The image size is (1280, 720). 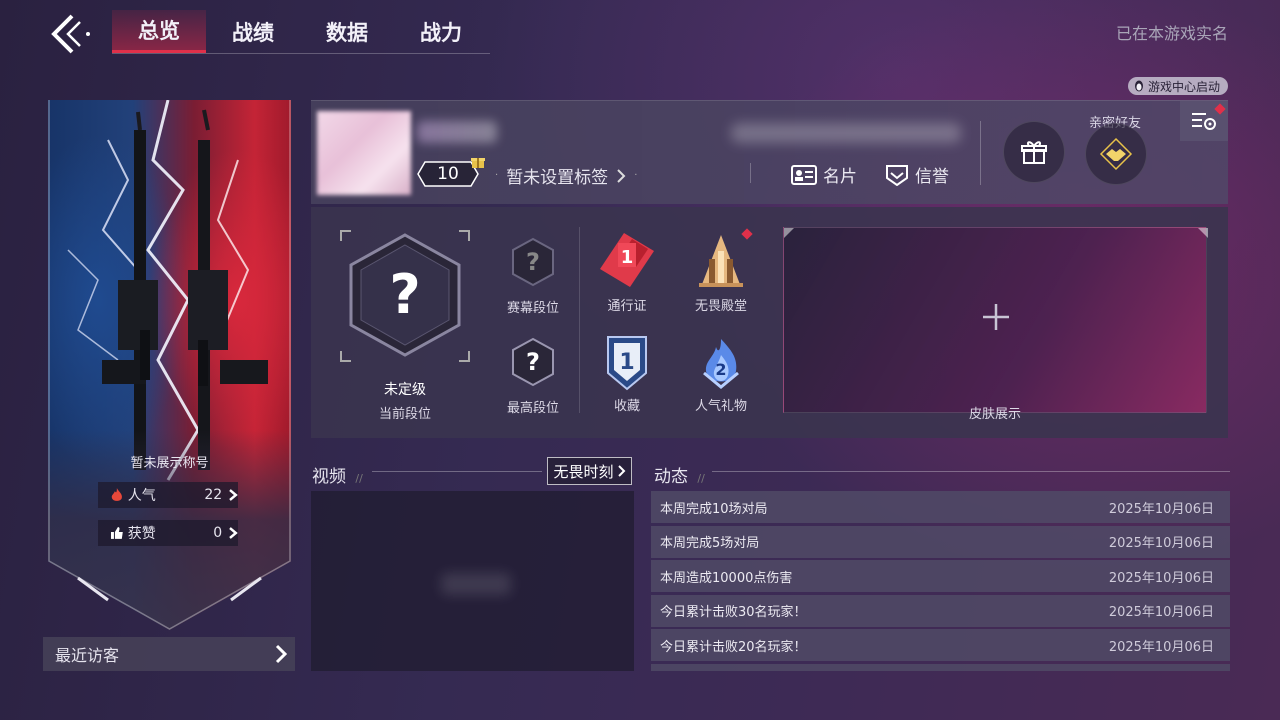 I want to click on feed-item-partial, so click(x=940, y=667).